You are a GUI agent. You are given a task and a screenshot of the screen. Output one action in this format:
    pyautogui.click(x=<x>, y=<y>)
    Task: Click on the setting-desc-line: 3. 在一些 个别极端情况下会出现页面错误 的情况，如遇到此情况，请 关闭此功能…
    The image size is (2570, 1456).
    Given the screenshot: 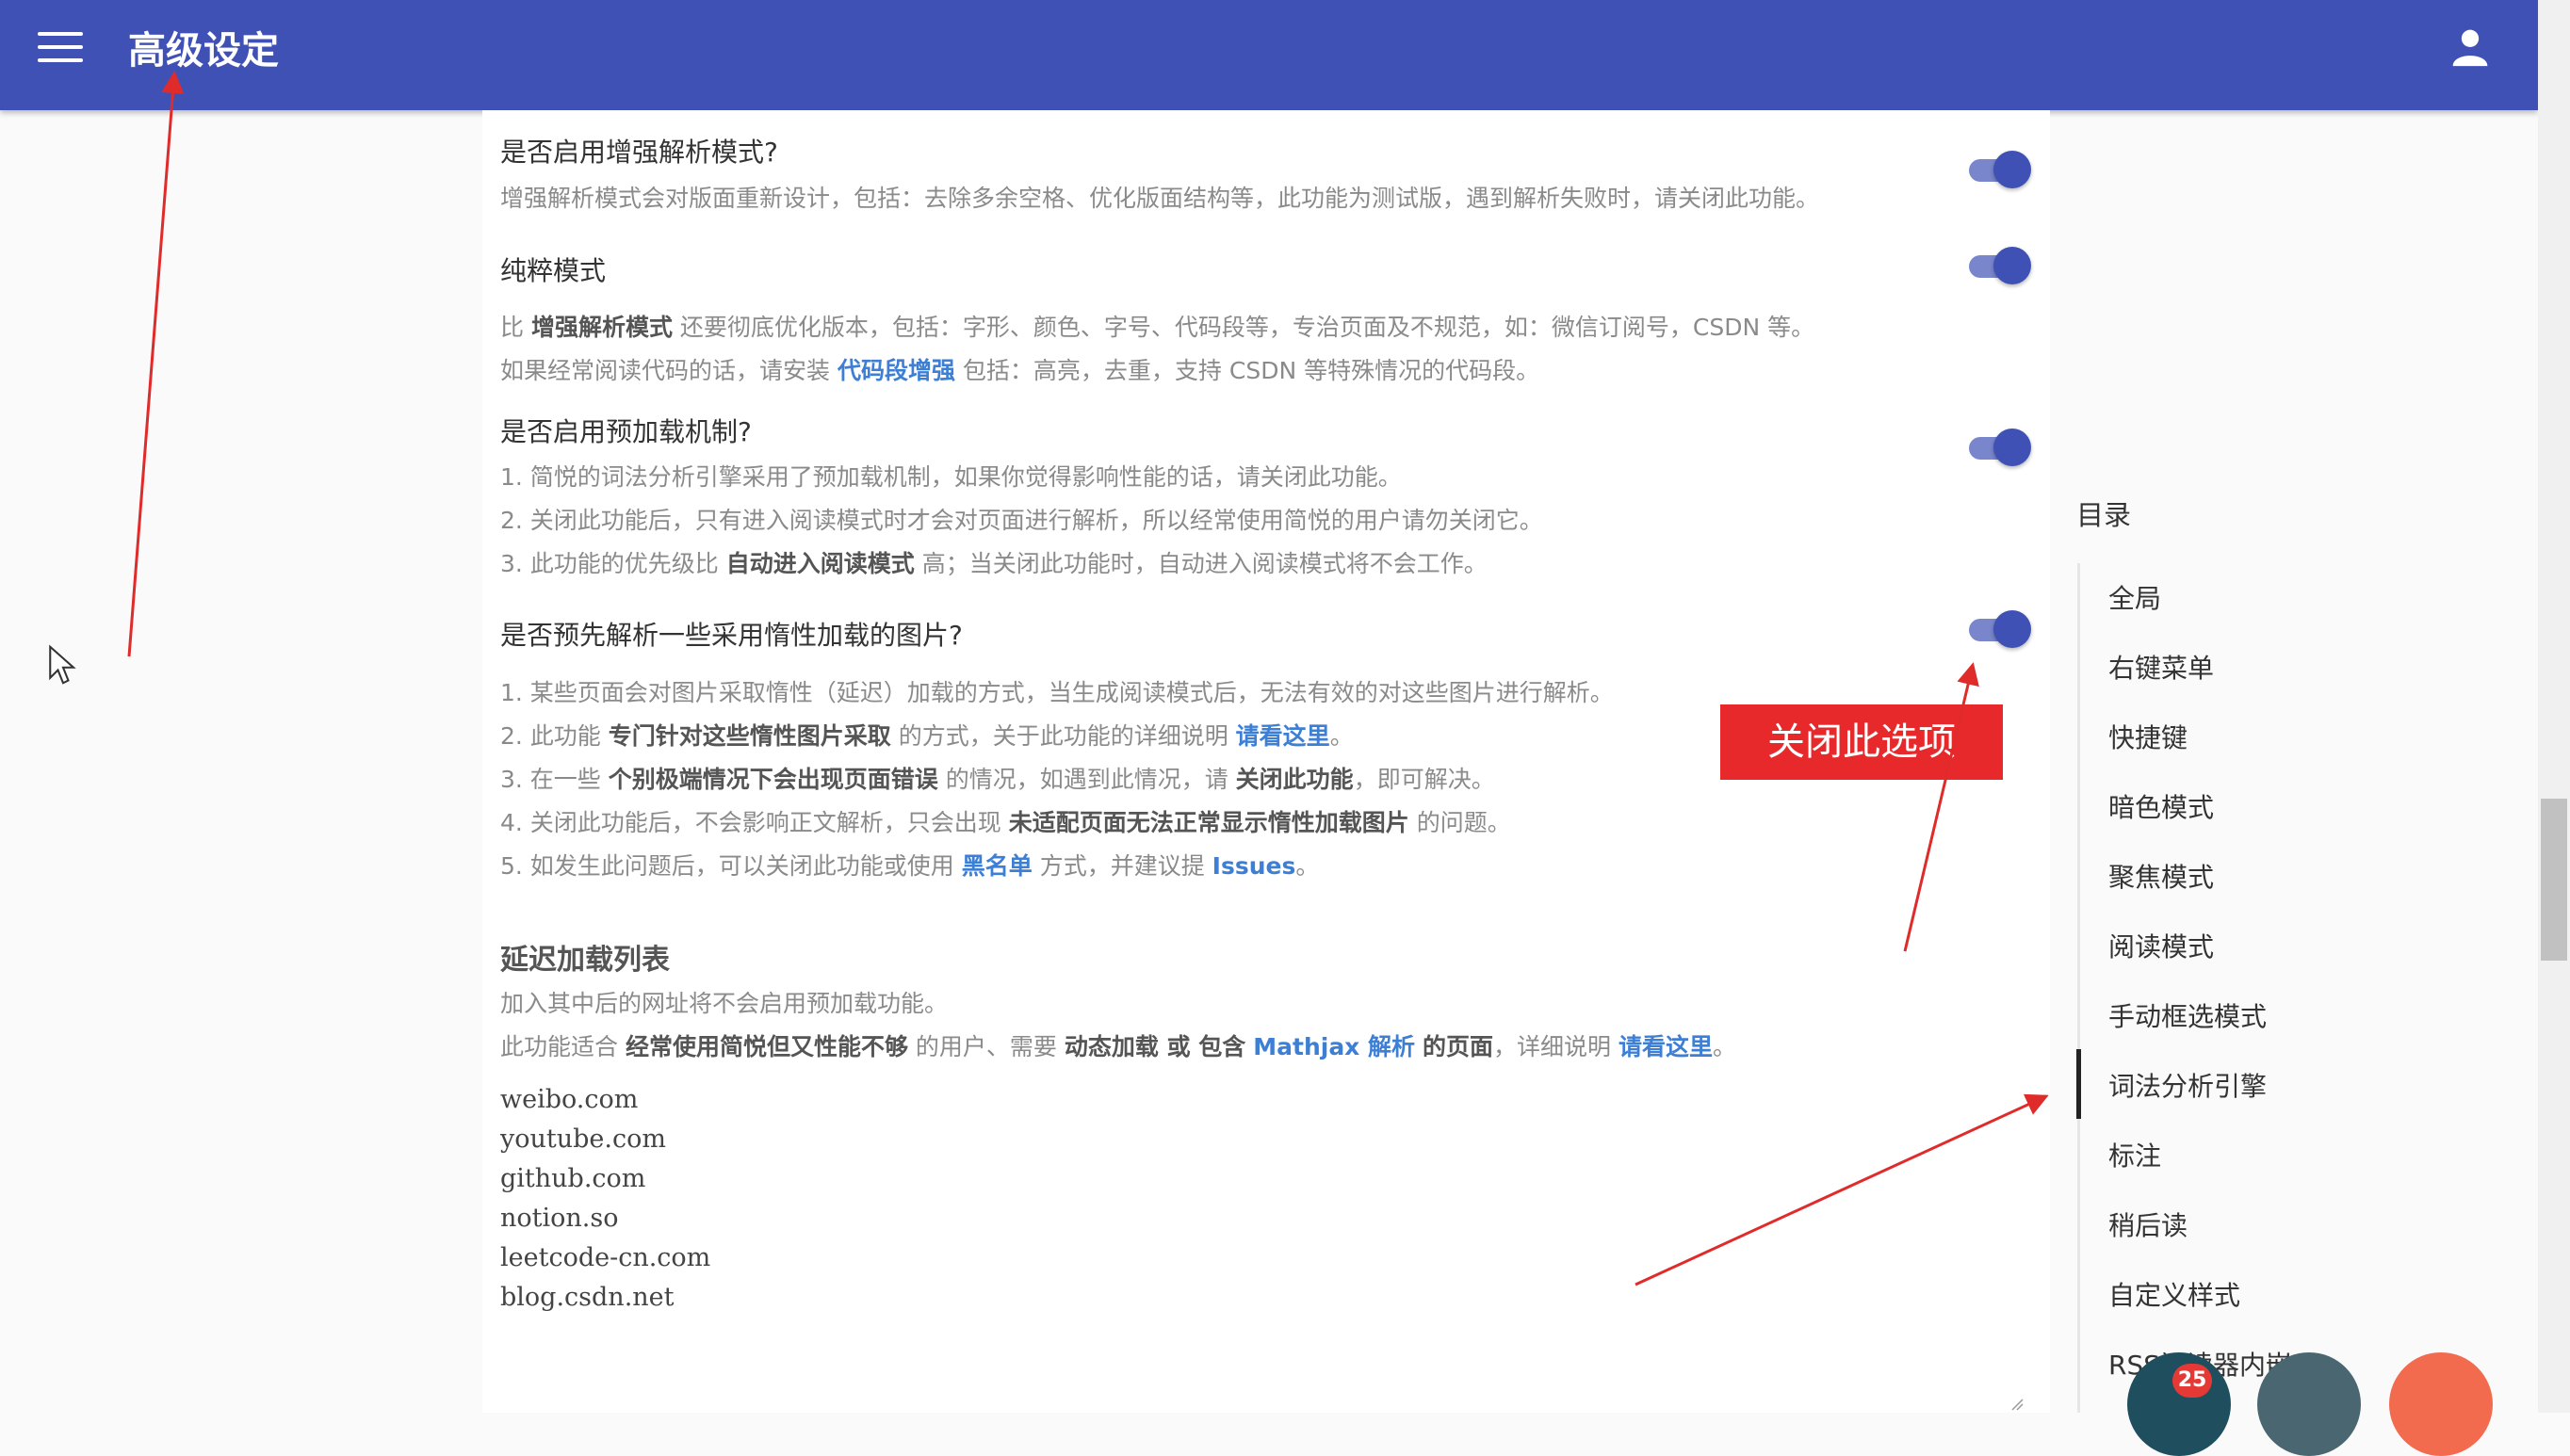 What is the action you would take?
    pyautogui.click(x=998, y=779)
    